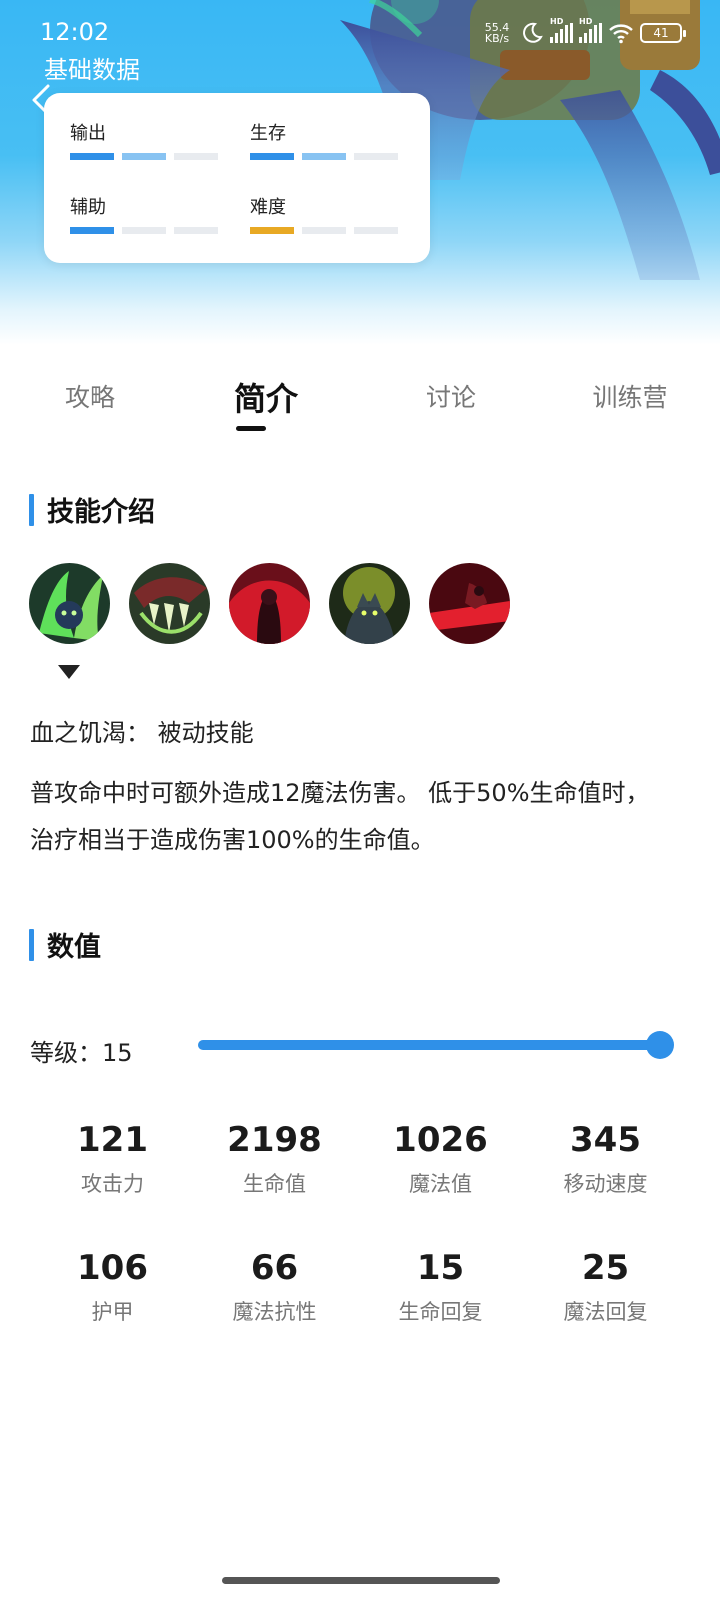  Describe the element at coordinates (112, 1312) in the screenshot. I see `stat-label: 护甲` at that location.